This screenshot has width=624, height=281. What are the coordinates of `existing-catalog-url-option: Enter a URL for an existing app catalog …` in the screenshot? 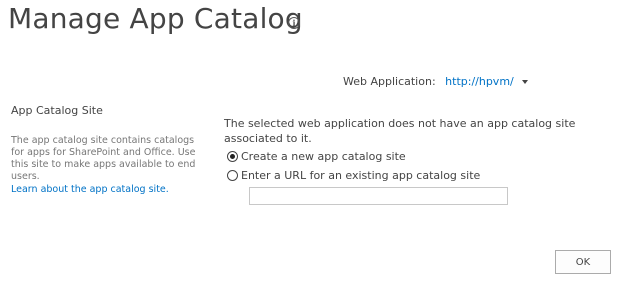 It's located at (353, 175).